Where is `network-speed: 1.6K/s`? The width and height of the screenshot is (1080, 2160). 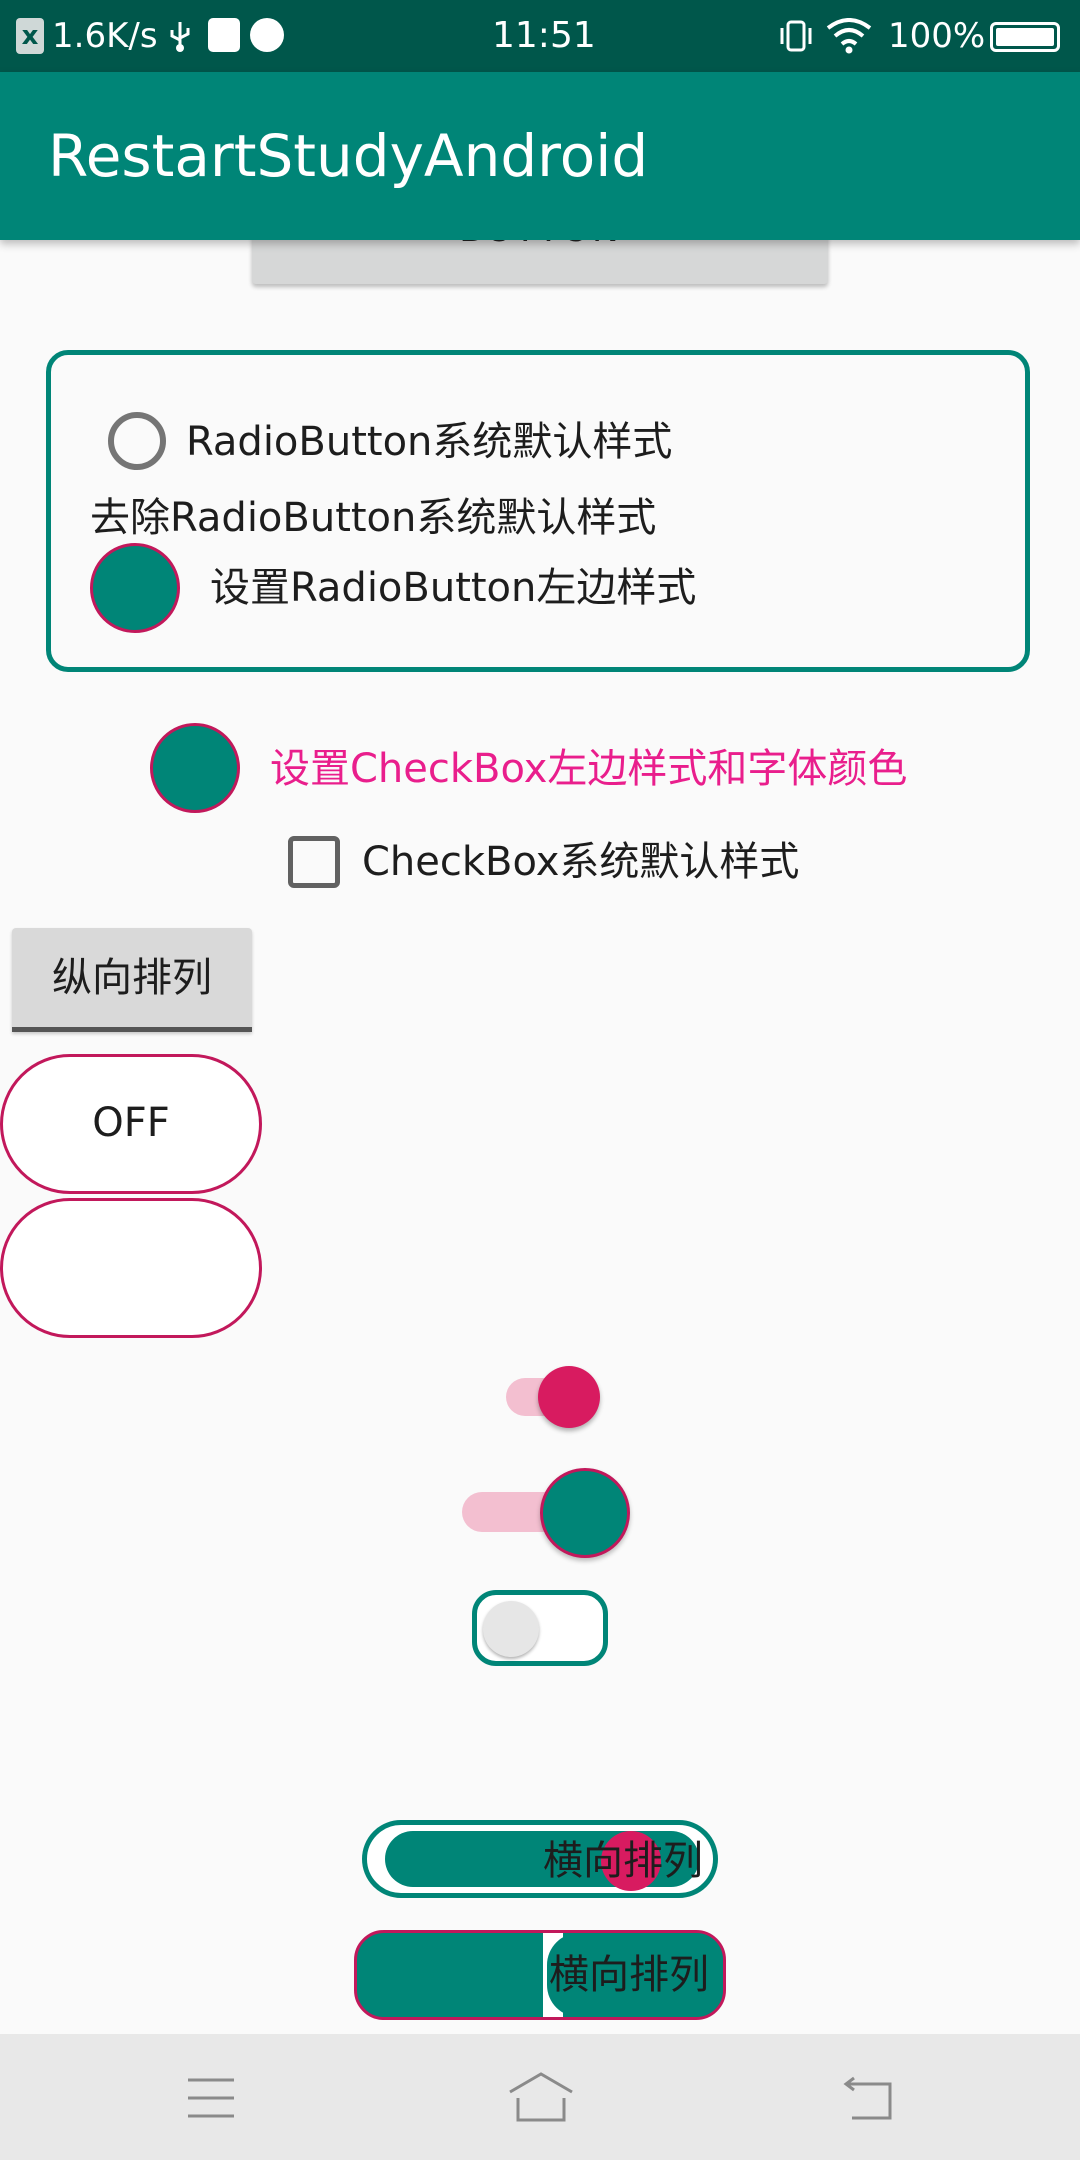
network-speed: 1.6K/s is located at coordinates (105, 36).